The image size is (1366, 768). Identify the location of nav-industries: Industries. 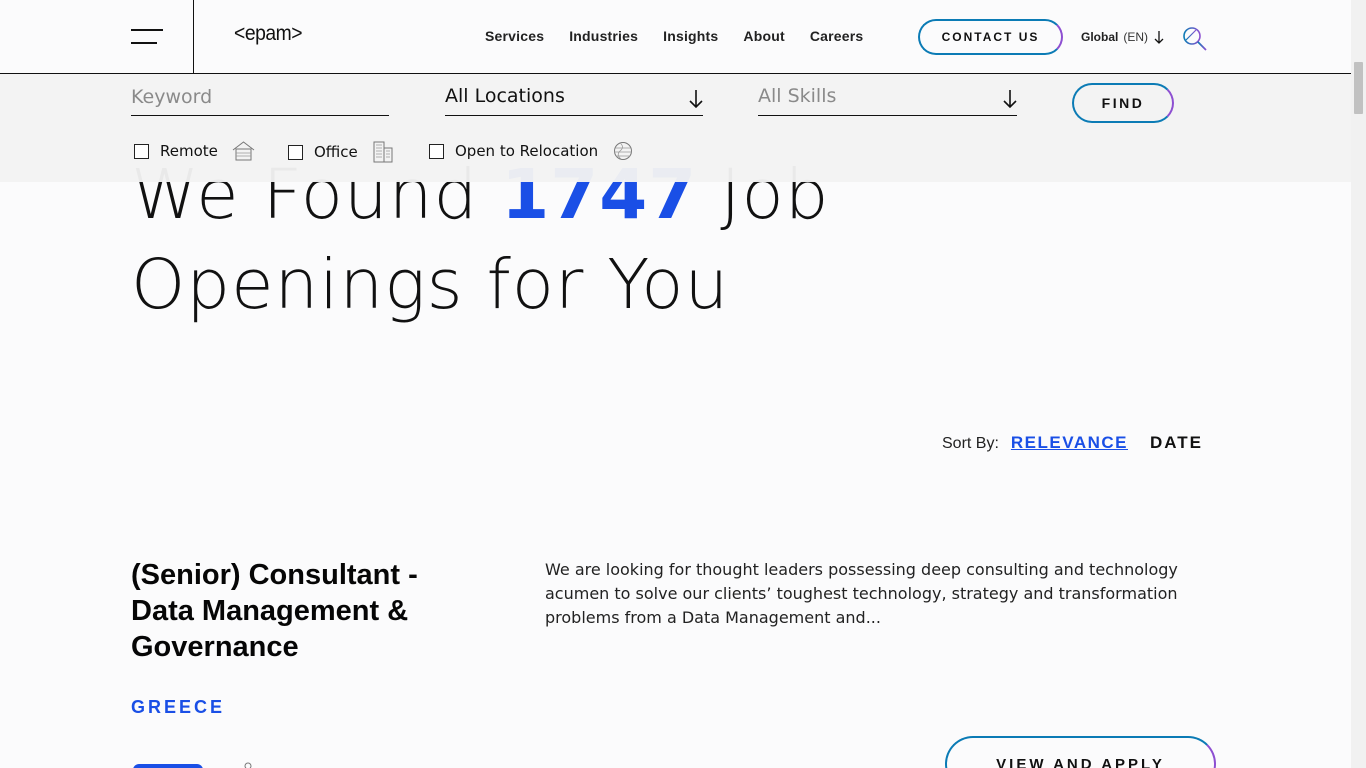
(603, 36).